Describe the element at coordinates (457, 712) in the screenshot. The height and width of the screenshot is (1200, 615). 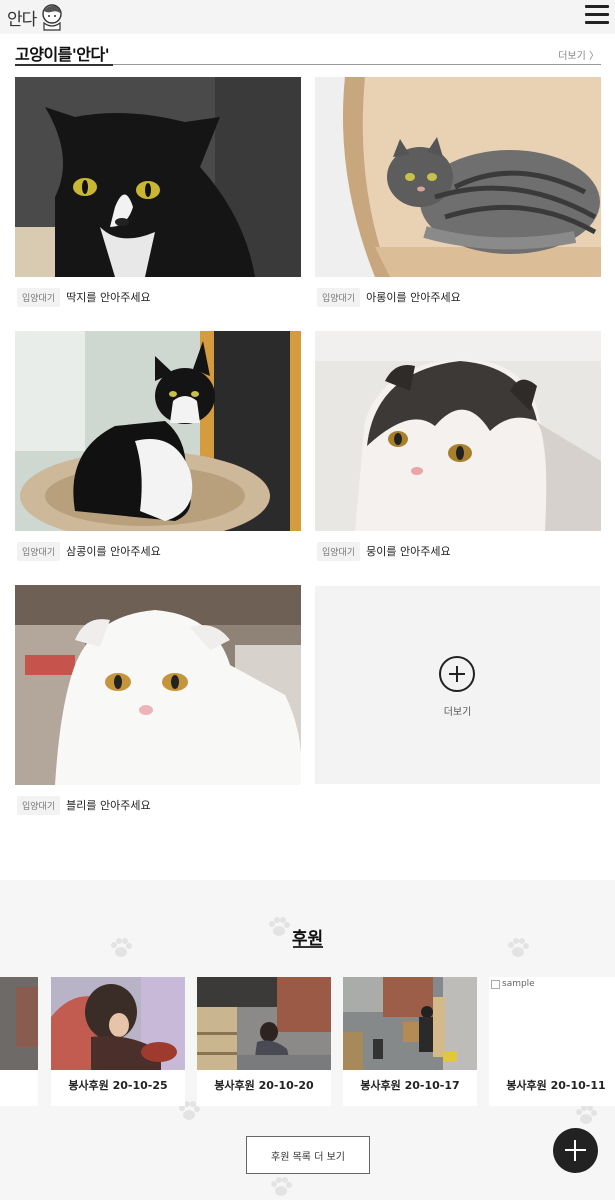
I see `more-card-label: 더보기` at that location.